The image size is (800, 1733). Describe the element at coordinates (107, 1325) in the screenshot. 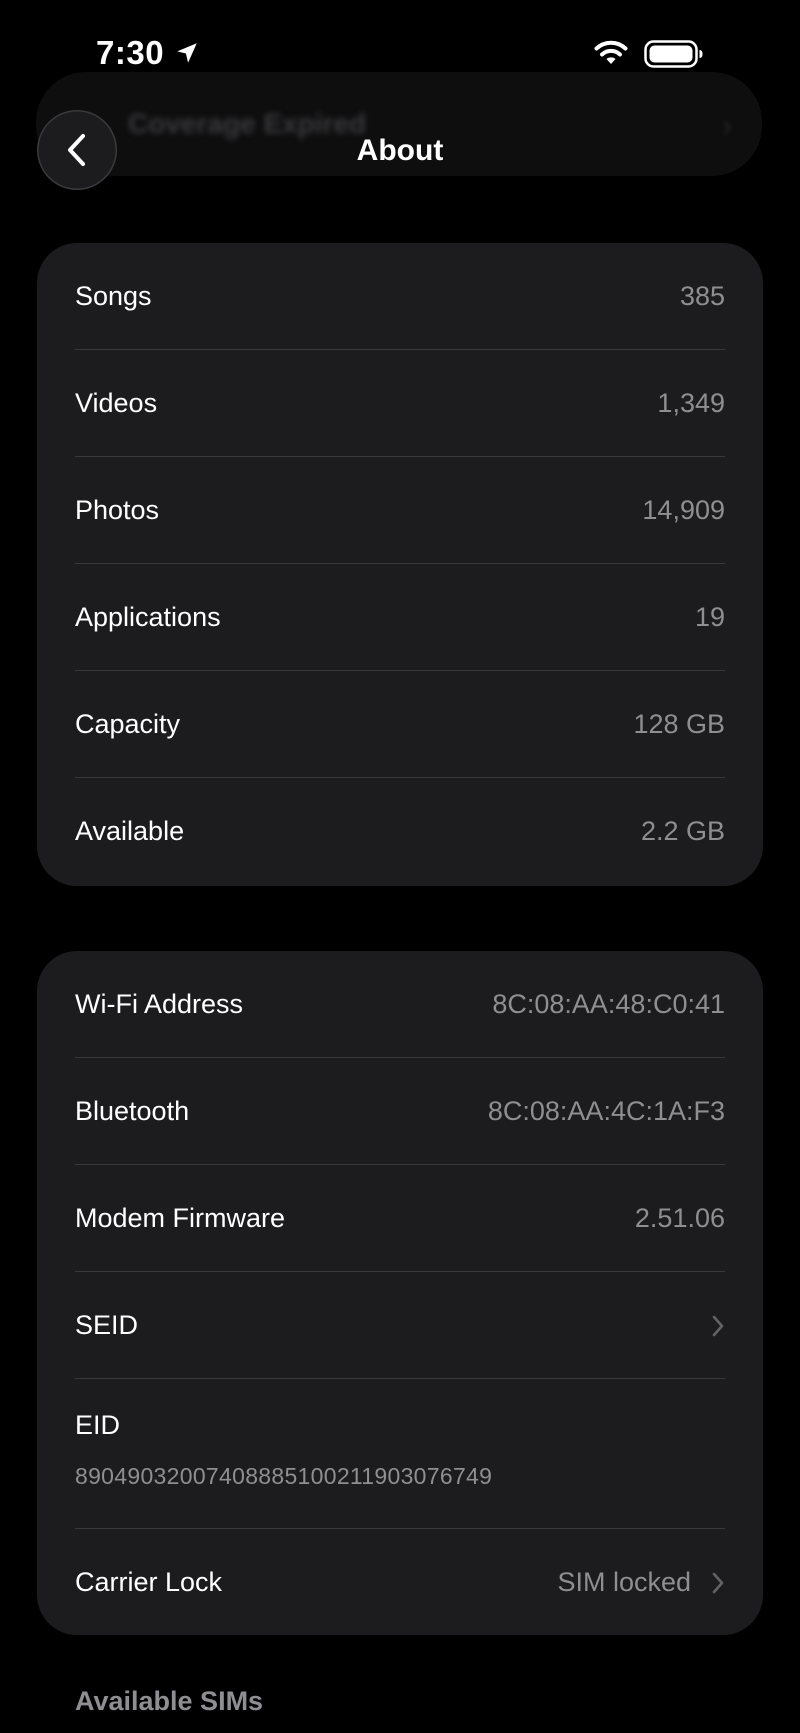

I see `row-label: SEID` at that location.